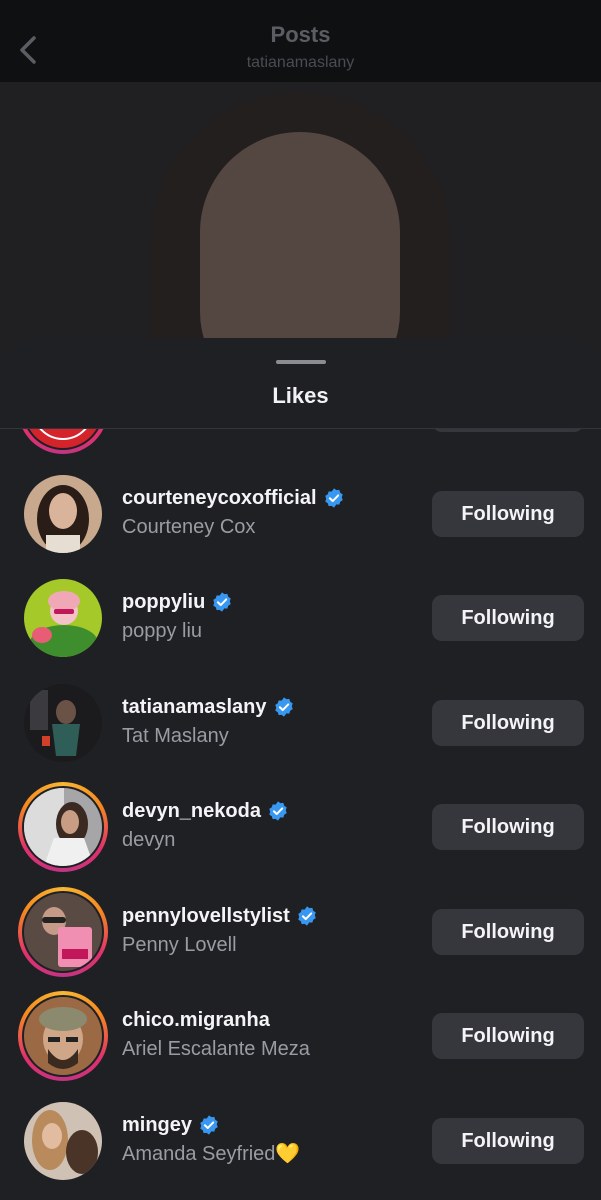 The image size is (601, 1200). I want to click on username-line: courteneycoxofficial, so click(272, 498).